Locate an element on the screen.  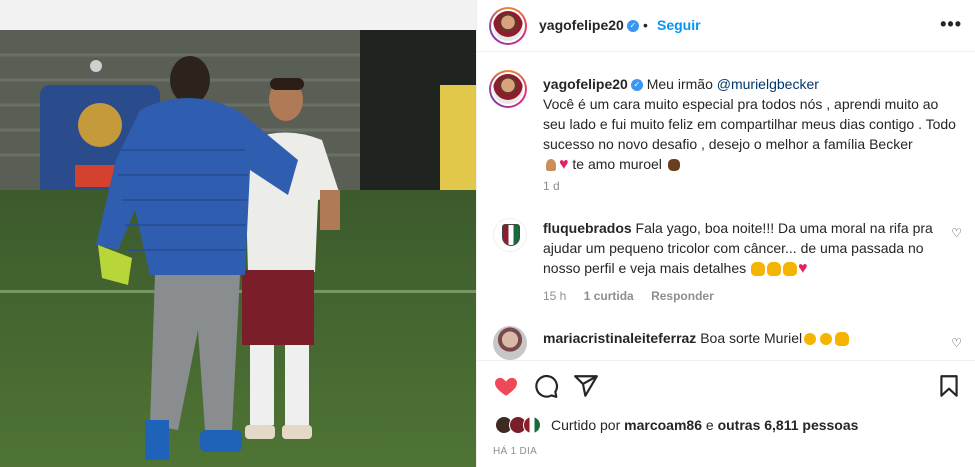
comment-body: Boa sorte Muriel is located at coordinates (749, 338).